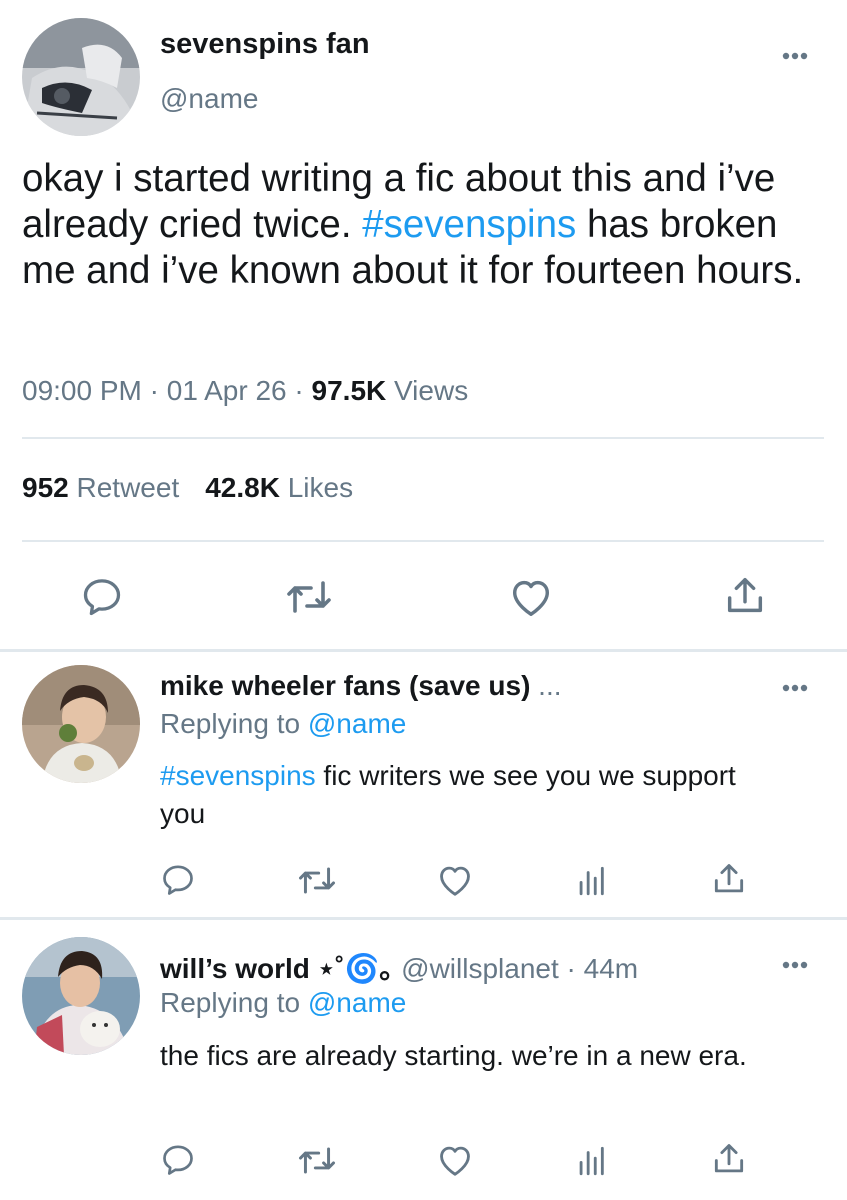 The image size is (847, 1200). I want to click on retweet-stat: 952 Retweet, so click(100, 487).